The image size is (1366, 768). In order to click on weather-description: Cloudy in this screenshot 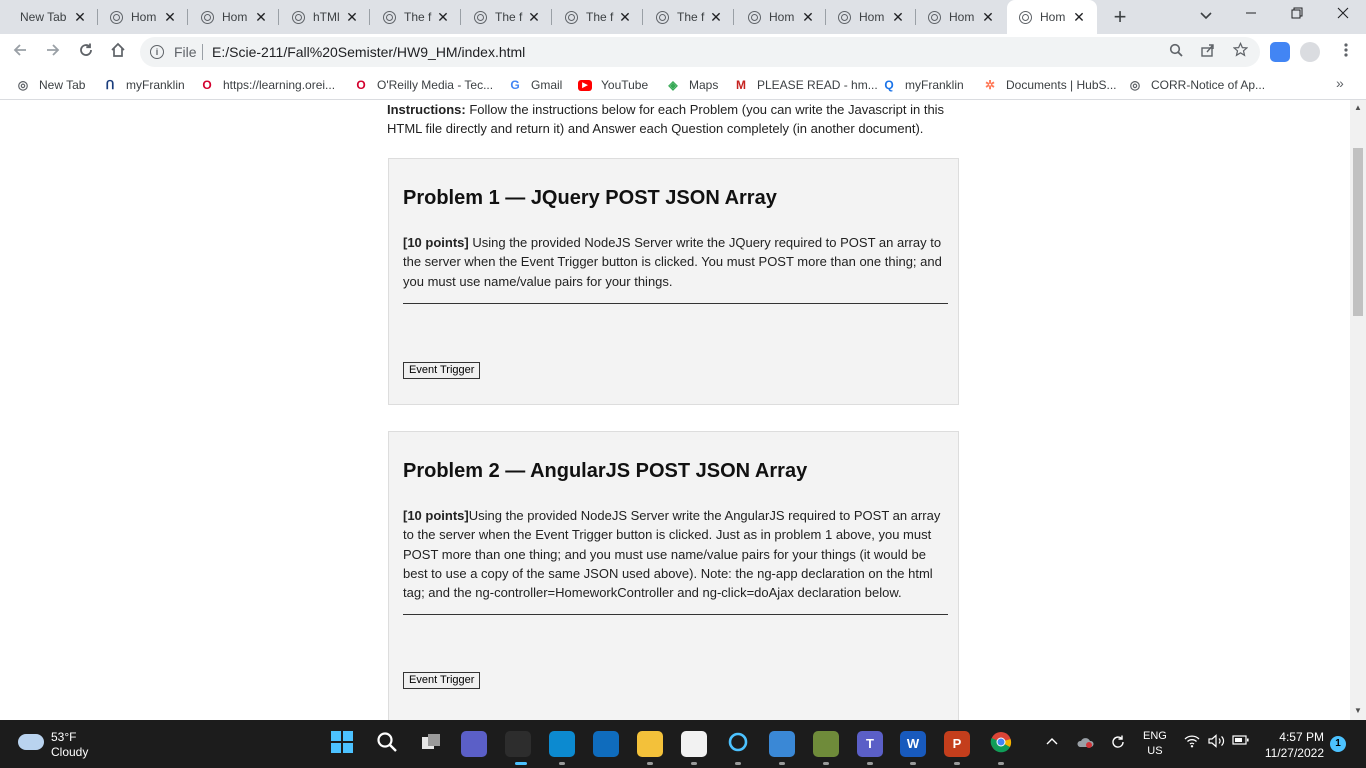, I will do `click(69, 752)`.